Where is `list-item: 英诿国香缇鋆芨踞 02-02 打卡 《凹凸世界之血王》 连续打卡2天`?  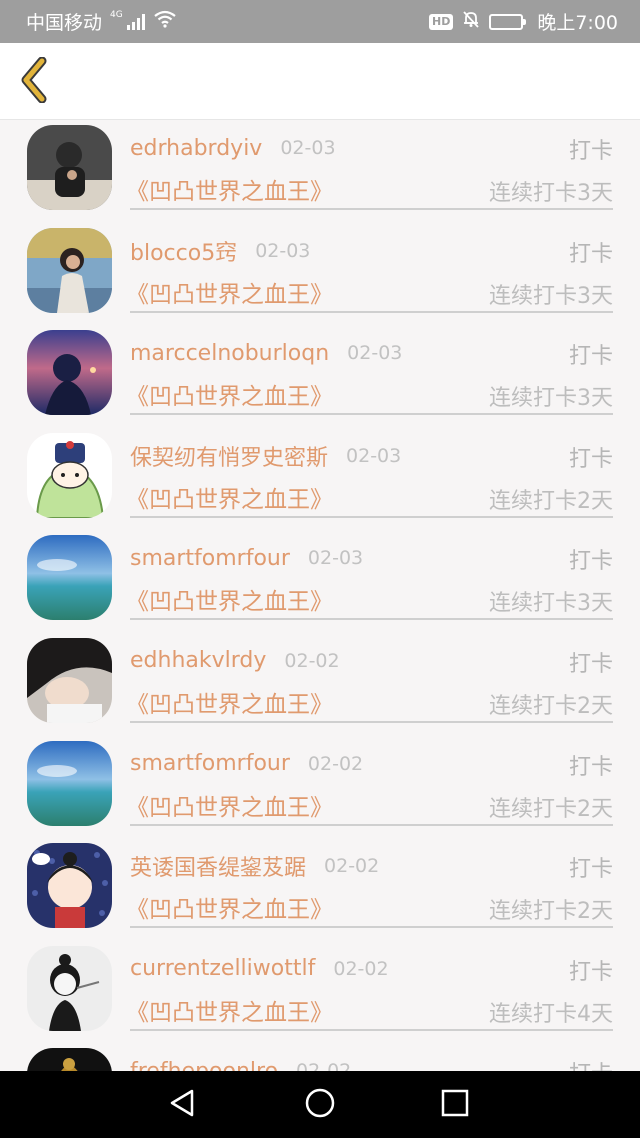
list-item: 英诿国香缇鋆芨踞 02-02 打卡 《凹凸世界之血王》 连续打卡2天 is located at coordinates (320, 890).